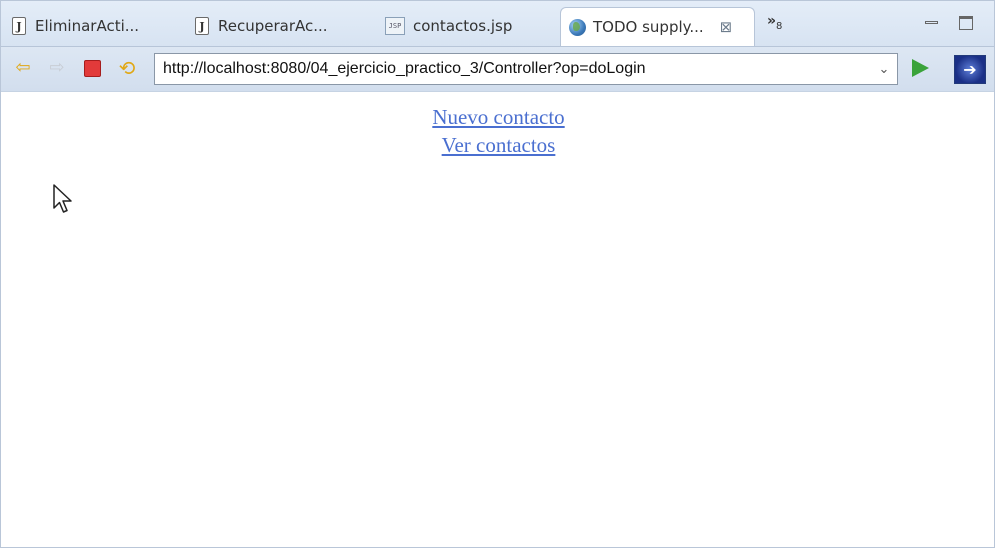 The width and height of the screenshot is (995, 548). Describe the element at coordinates (931, 22) in the screenshot. I see `minimize-button` at that location.